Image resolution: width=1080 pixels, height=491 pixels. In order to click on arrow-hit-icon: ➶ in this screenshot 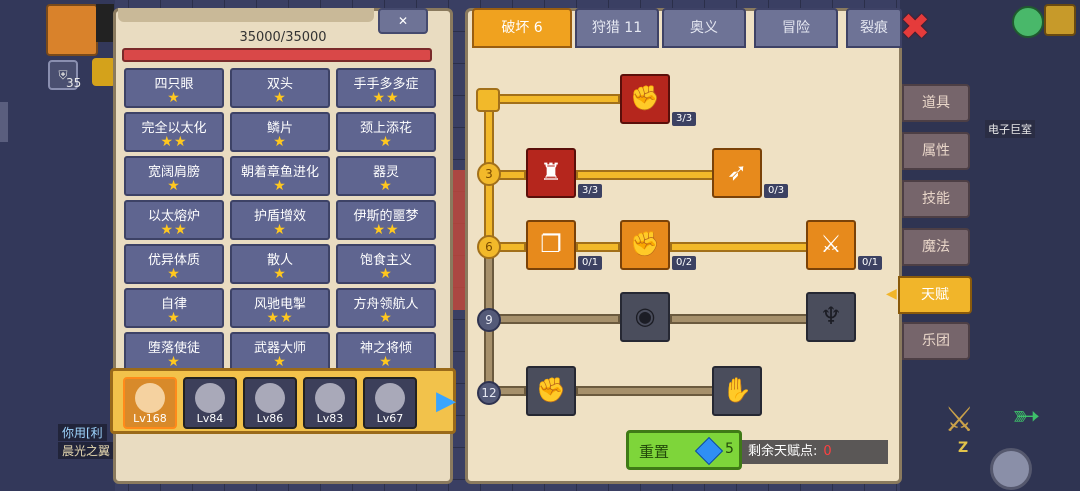, I will do `click(737, 173)`.